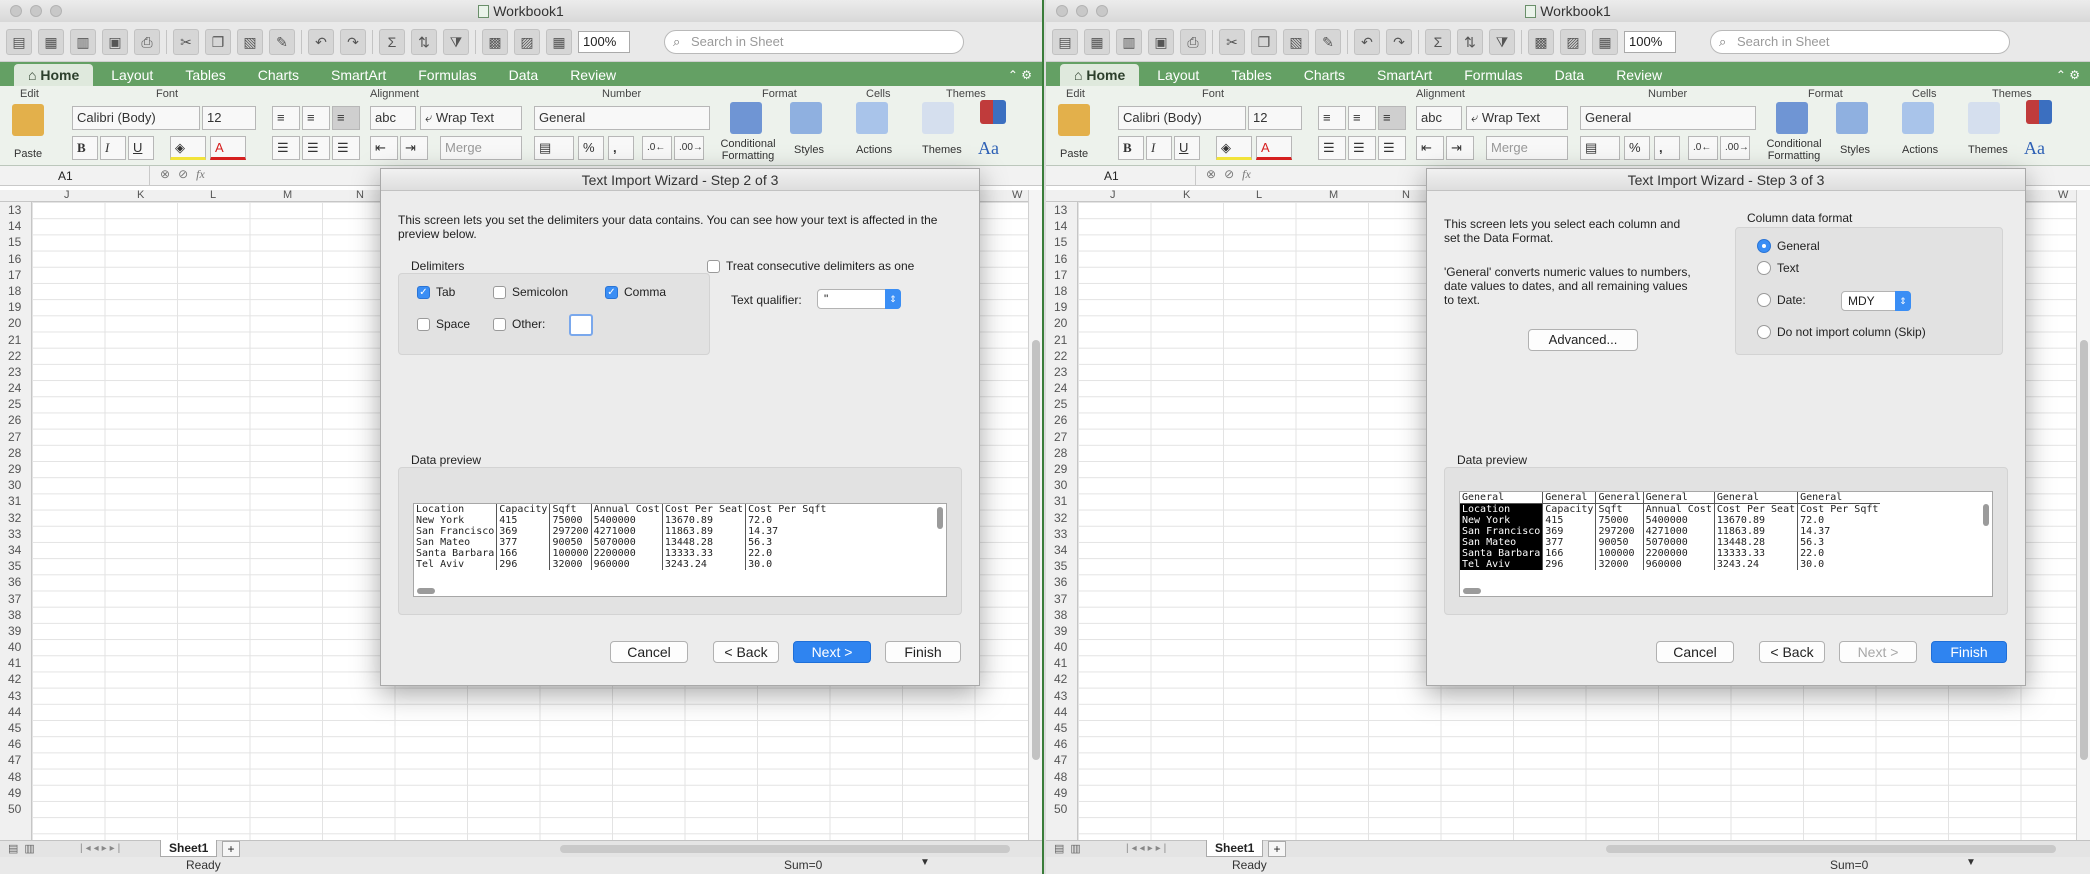  What do you see at coordinates (746, 652) in the screenshot?
I see `back-button: < Back` at bounding box center [746, 652].